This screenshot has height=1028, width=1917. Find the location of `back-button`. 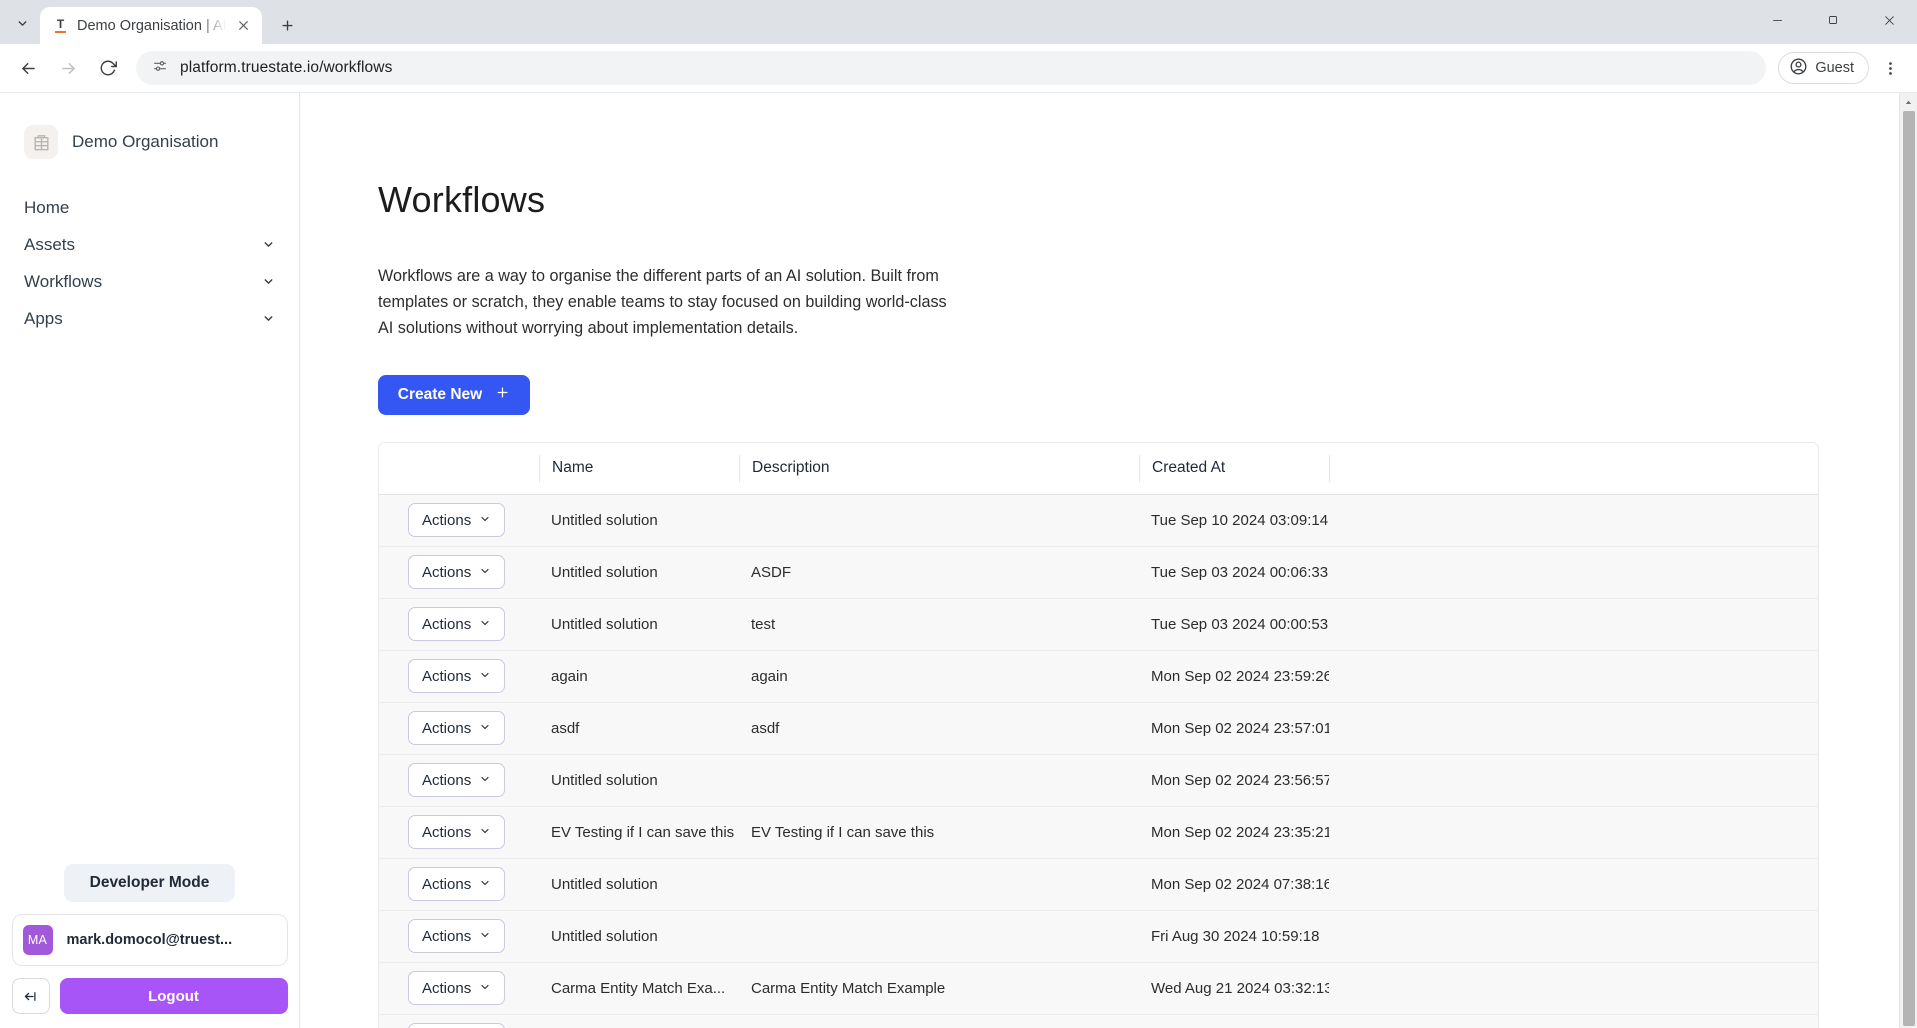

back-button is located at coordinates (28, 68).